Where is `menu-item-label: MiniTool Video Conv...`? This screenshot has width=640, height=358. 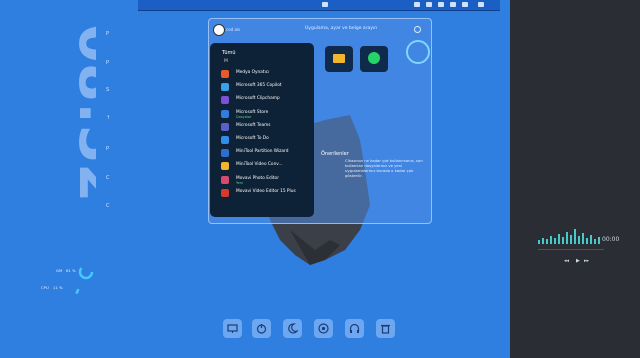 menu-item-label: MiniTool Video Conv... is located at coordinates (259, 165).